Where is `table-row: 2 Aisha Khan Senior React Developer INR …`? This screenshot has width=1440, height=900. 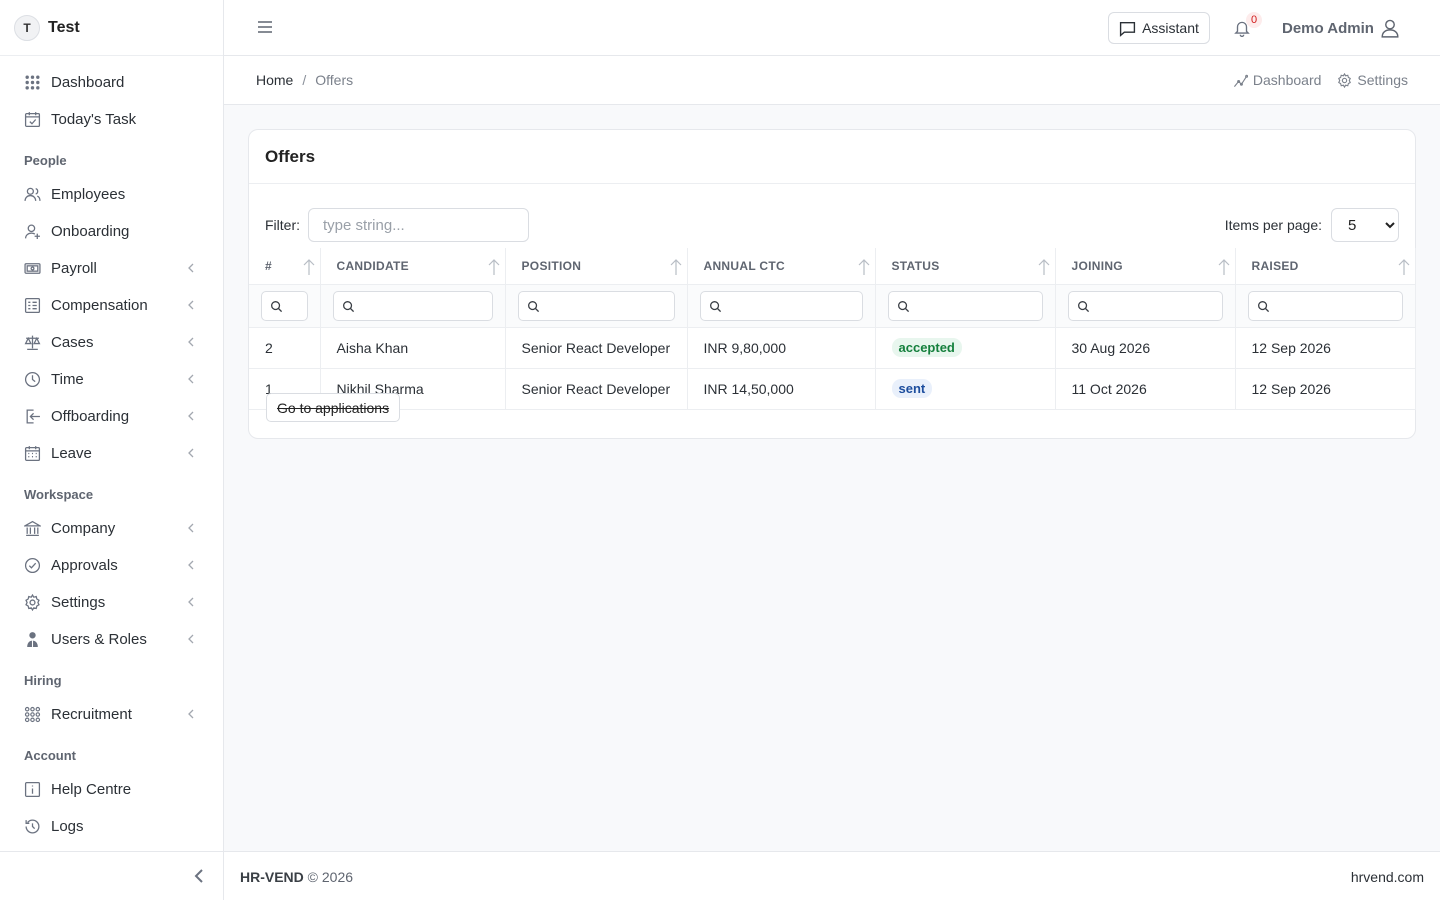
table-row: 2 Aisha Khan Senior React Developer INR … is located at coordinates (832, 348).